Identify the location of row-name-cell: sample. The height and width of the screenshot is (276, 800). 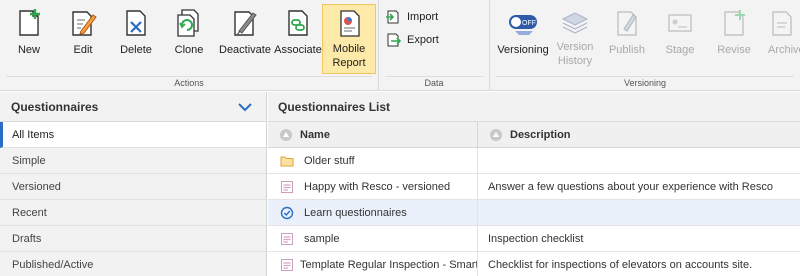
(373, 238).